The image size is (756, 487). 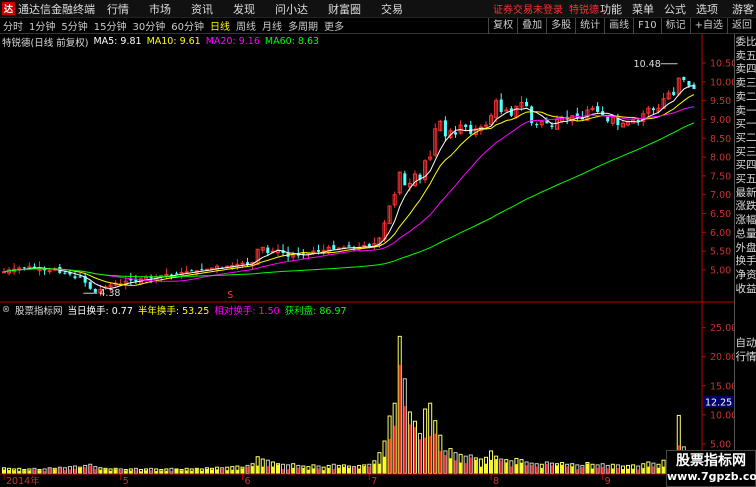 What do you see at coordinates (675, 9) in the screenshot?
I see `menu-formula: 公式` at bounding box center [675, 9].